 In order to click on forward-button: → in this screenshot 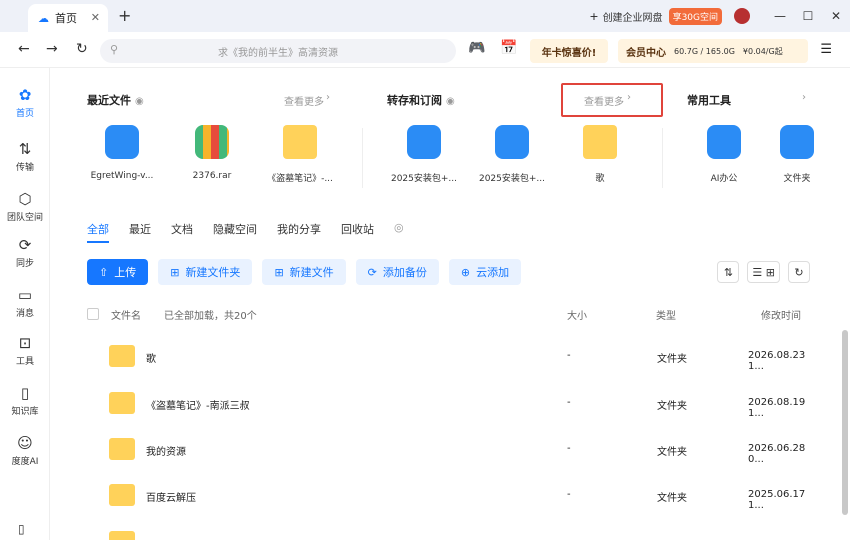, I will do `click(52, 49)`.